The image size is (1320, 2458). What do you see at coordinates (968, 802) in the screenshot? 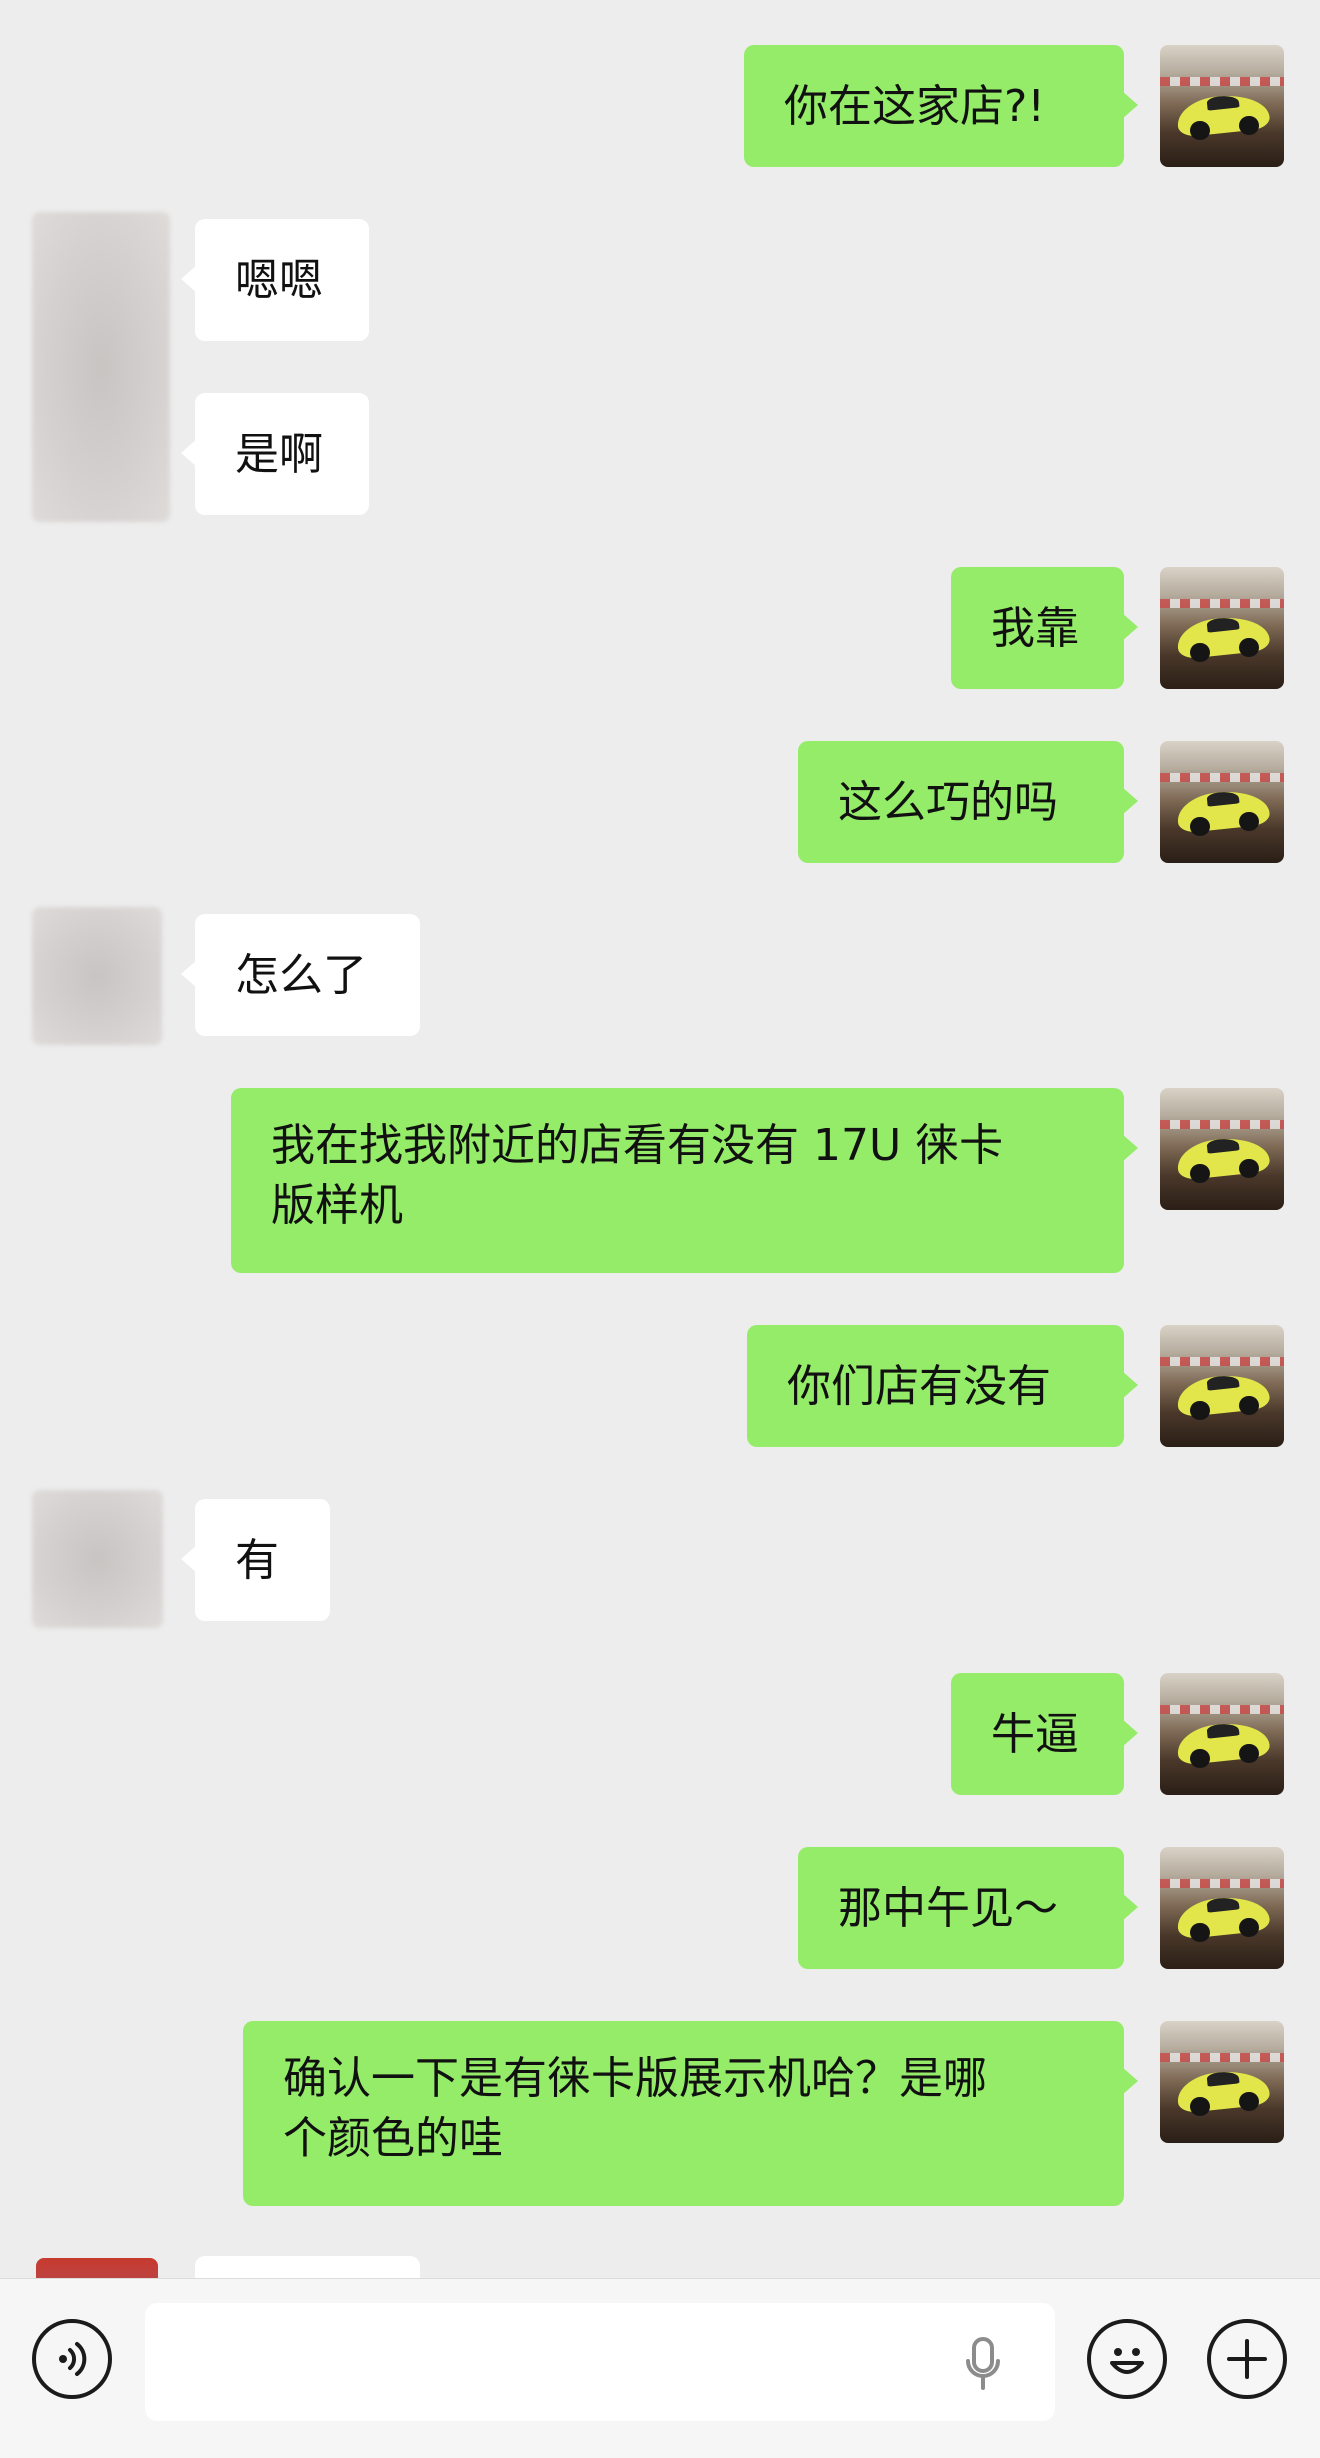
I see `my-message-bubble: 这么巧的吗` at bounding box center [968, 802].